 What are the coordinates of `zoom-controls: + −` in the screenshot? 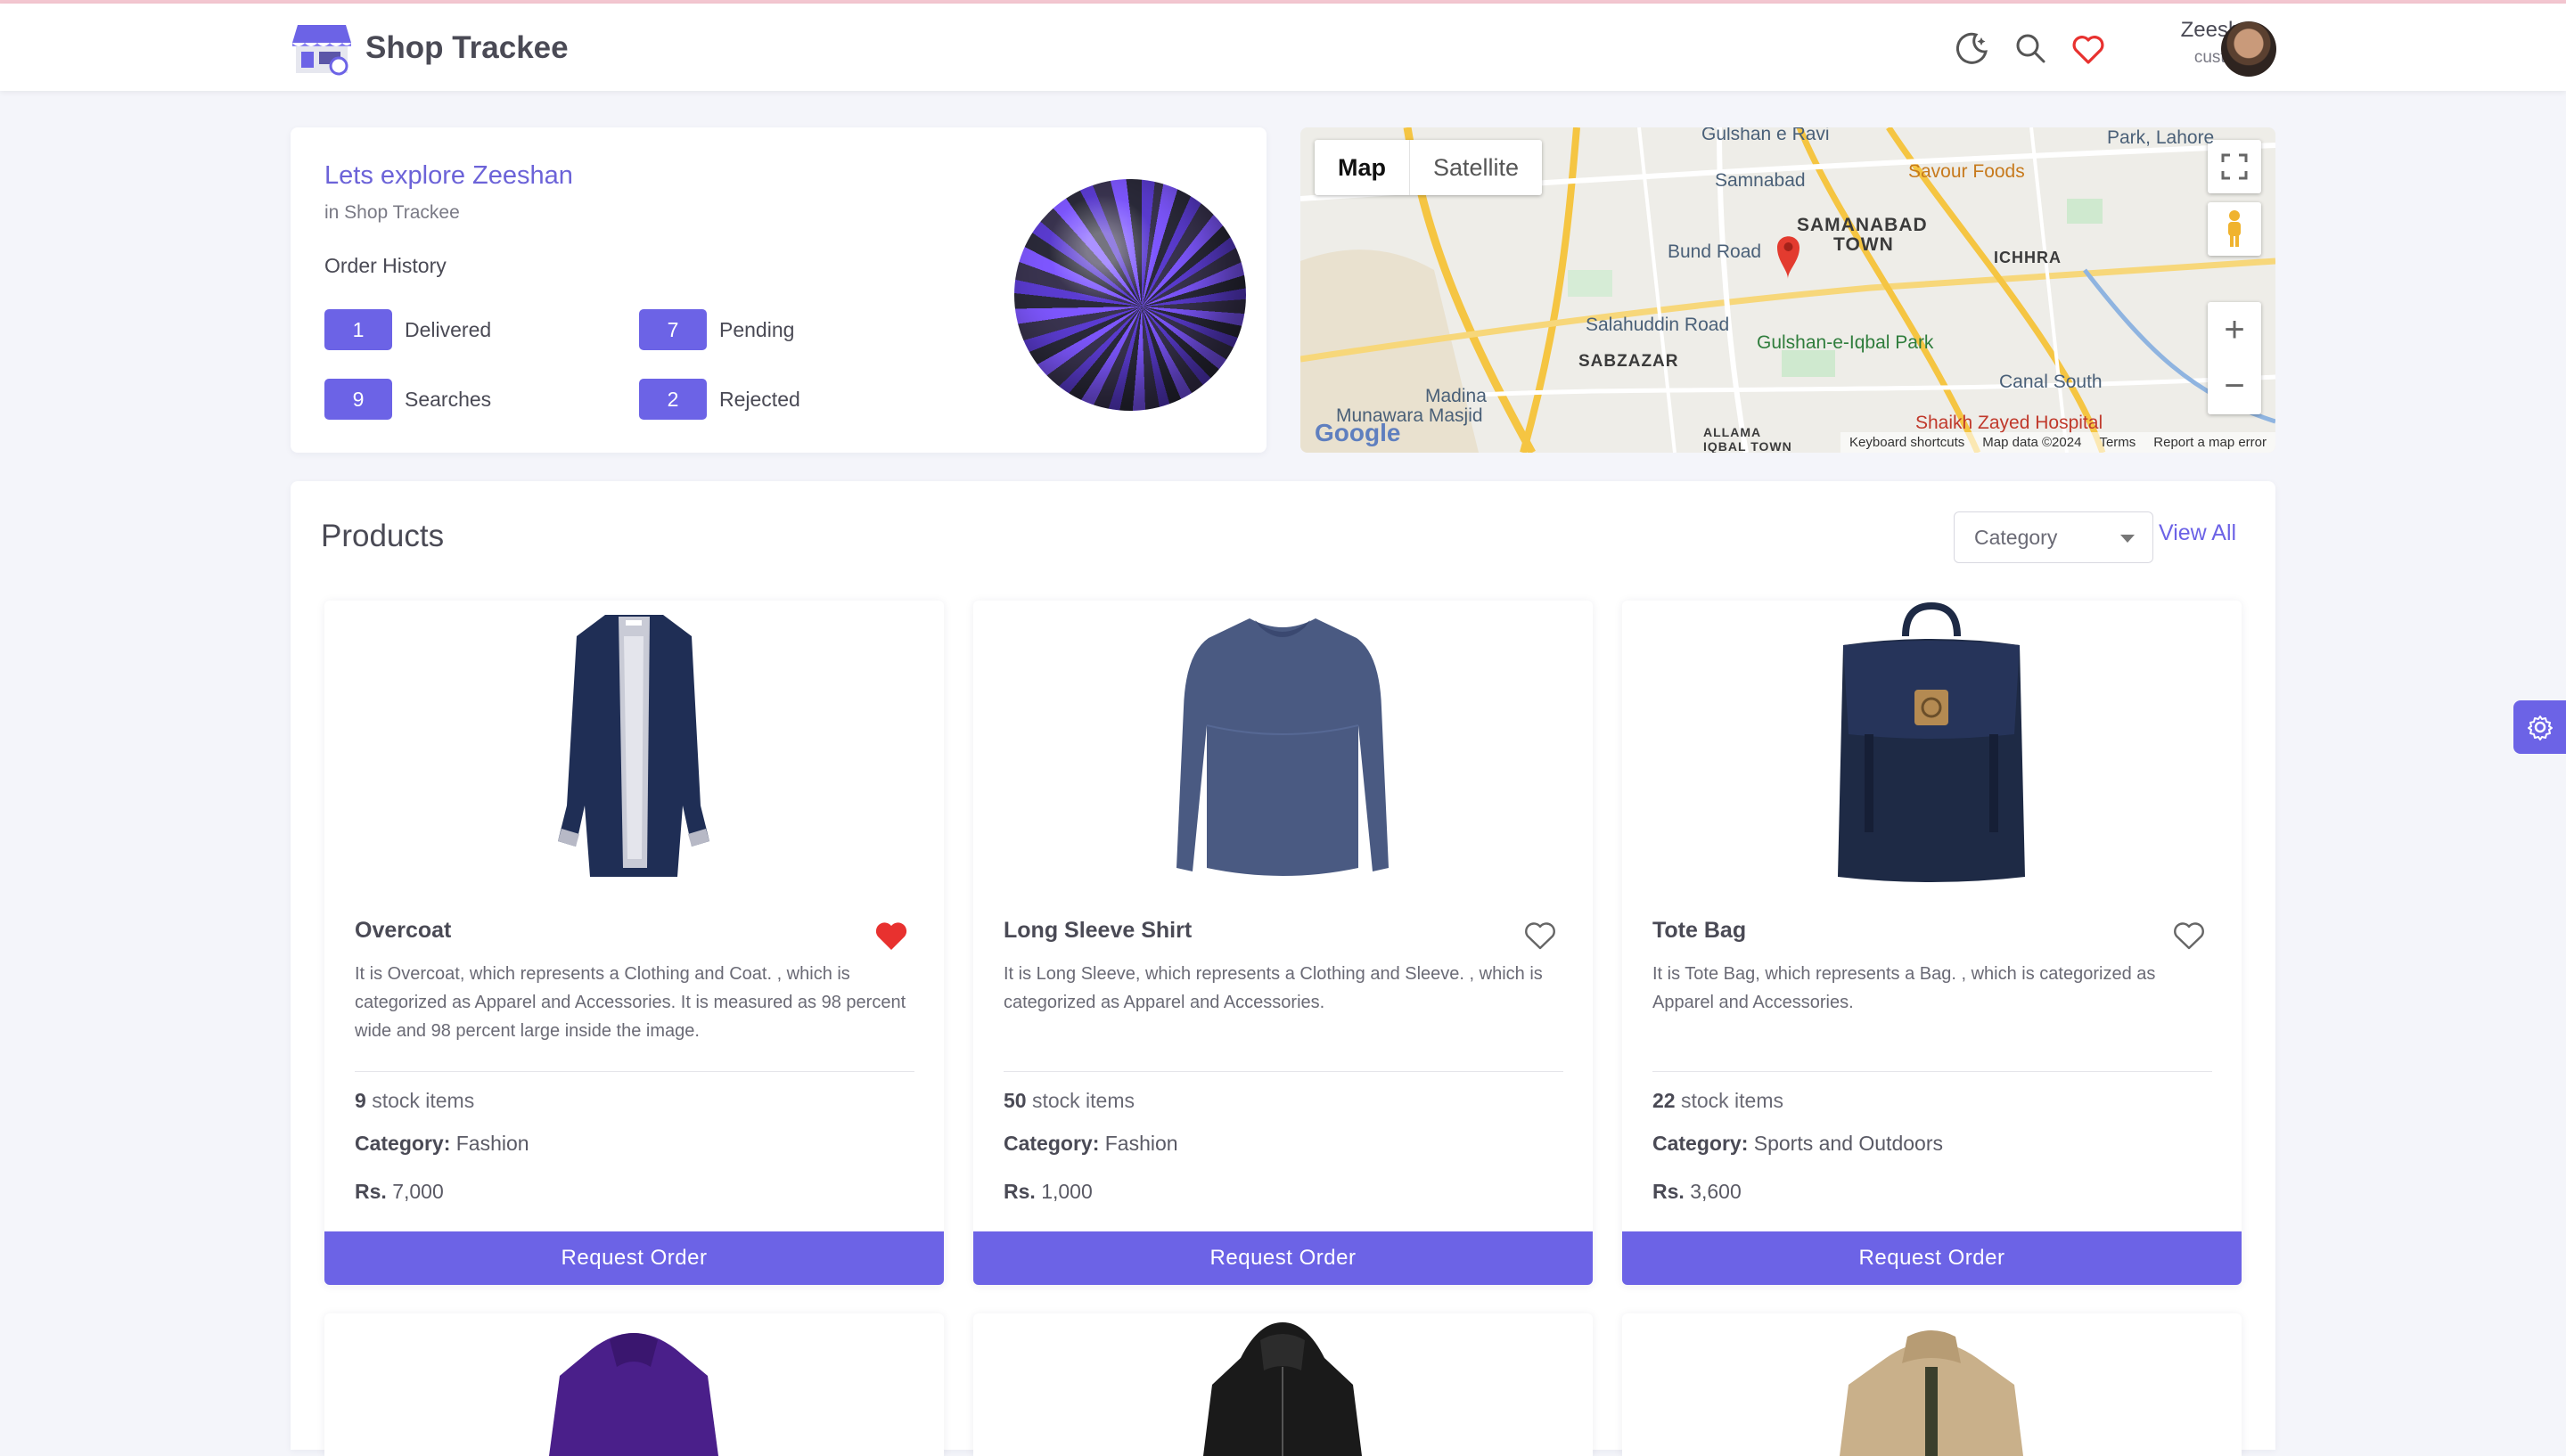 It's located at (2234, 358).